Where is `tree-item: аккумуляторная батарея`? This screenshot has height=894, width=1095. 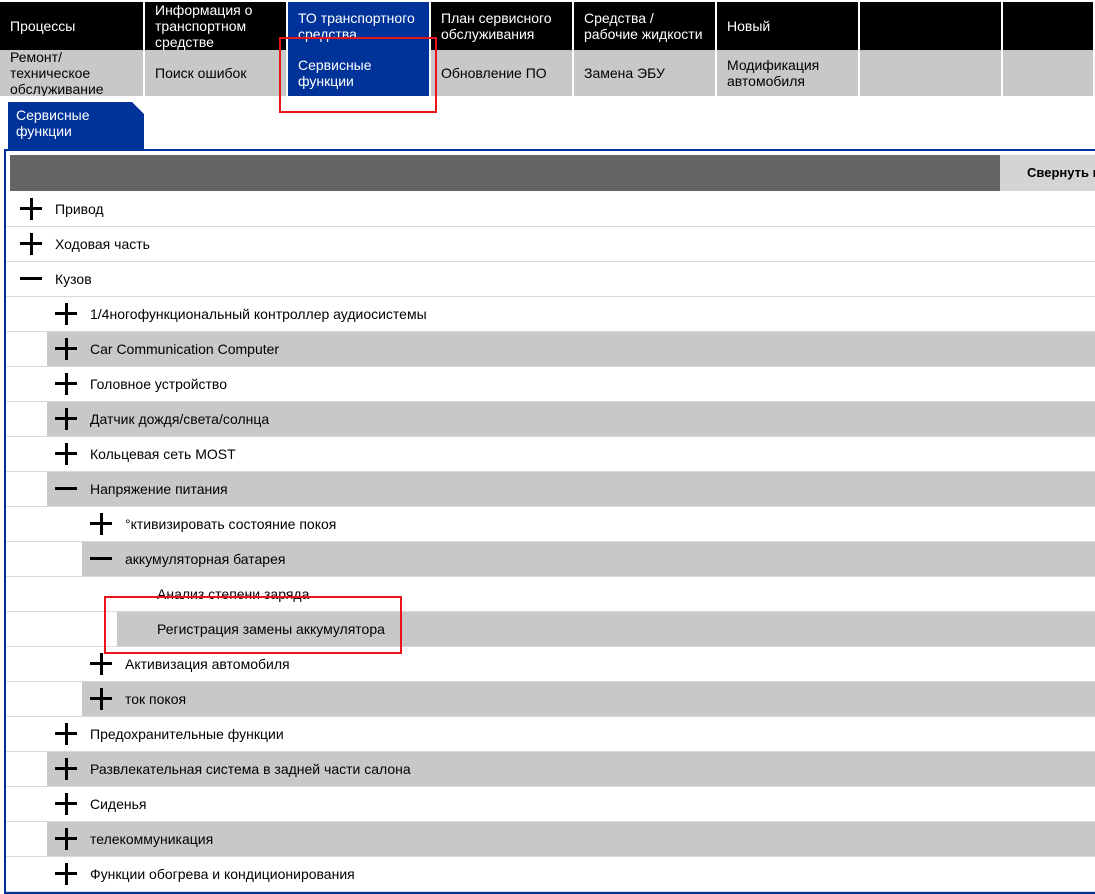 tree-item: аккумуляторная батарея is located at coordinates (588, 559).